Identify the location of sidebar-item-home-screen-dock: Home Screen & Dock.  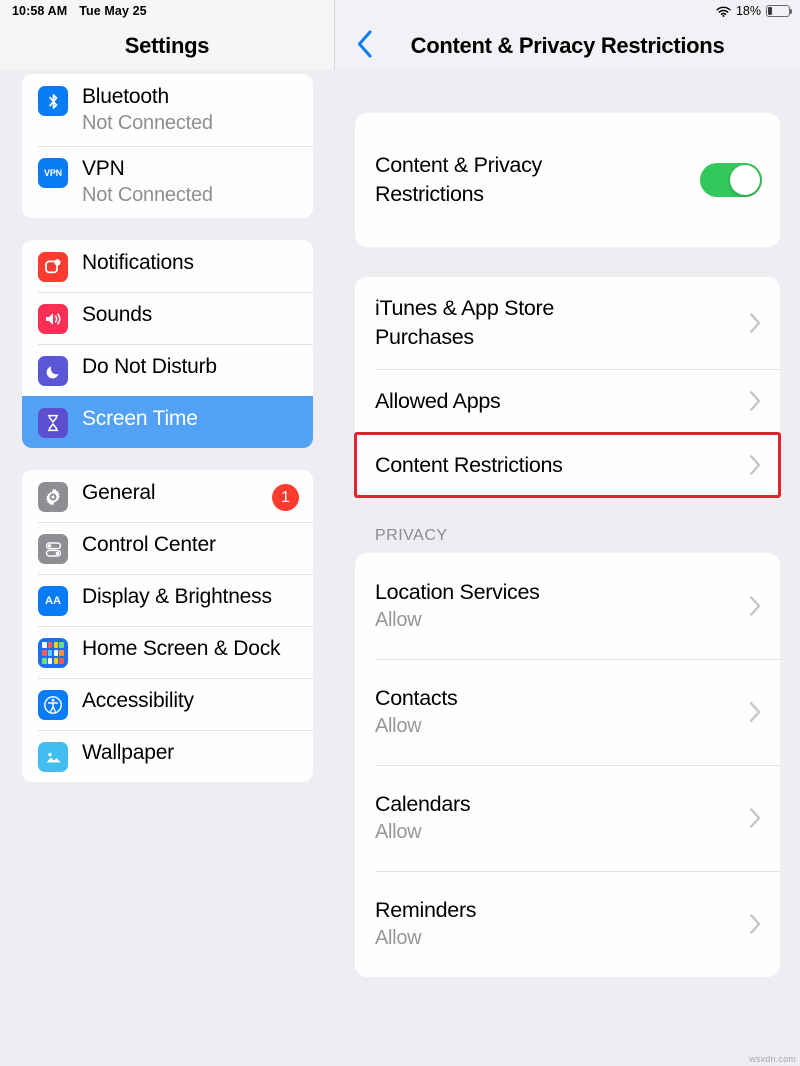
(167, 652).